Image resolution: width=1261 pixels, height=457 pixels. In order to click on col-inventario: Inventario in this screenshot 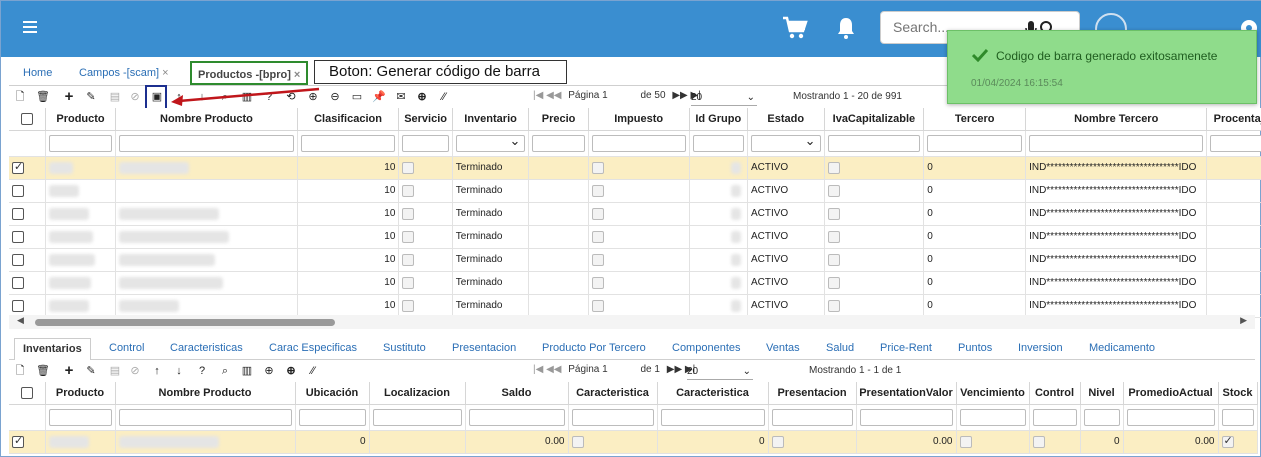, I will do `click(491, 119)`.